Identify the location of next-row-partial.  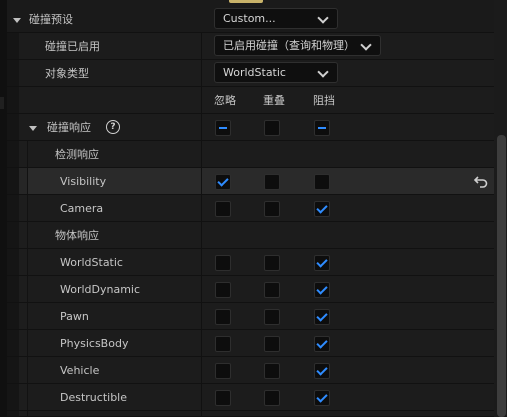
(250, 414).